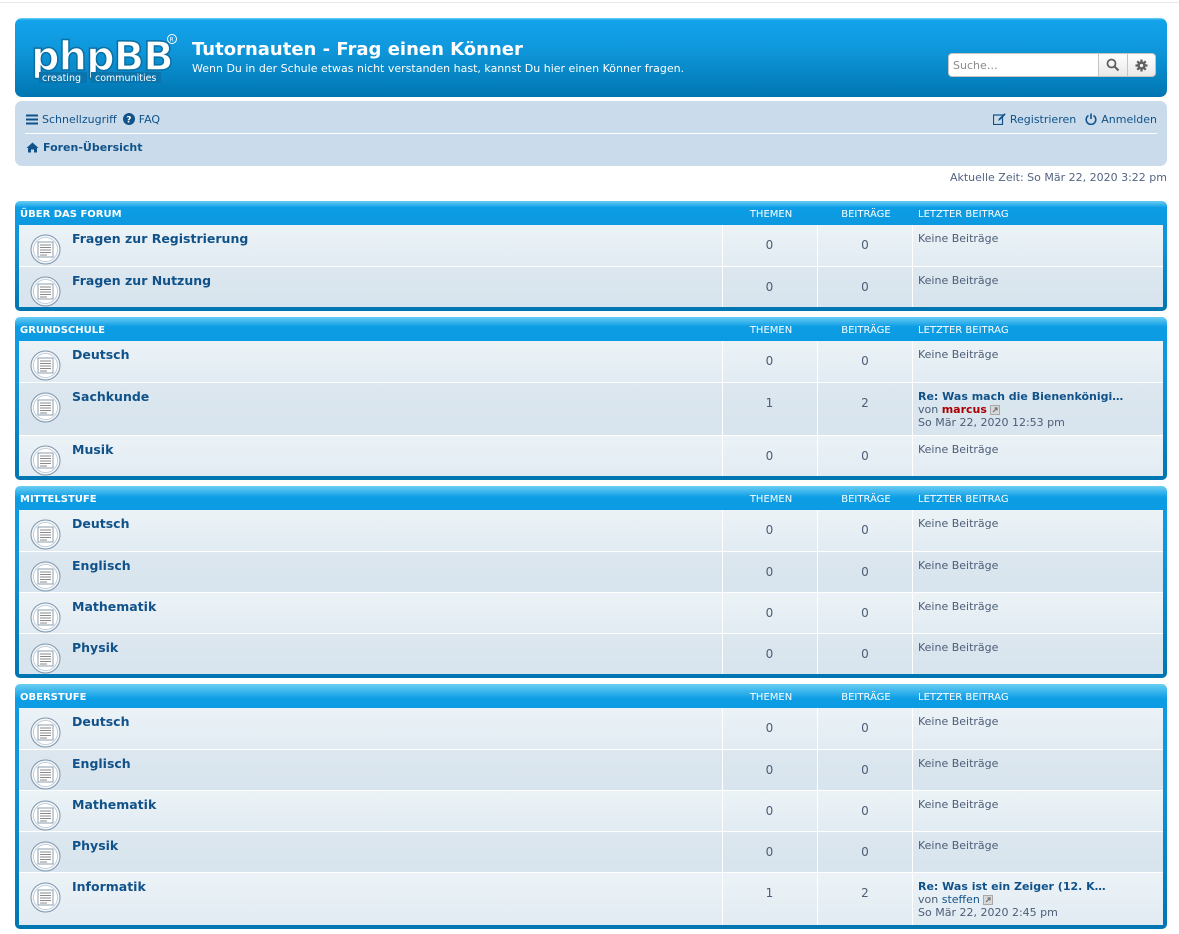 The image size is (1179, 934). I want to click on forum-title-link: Fragen zur Nutzung, so click(141, 280).